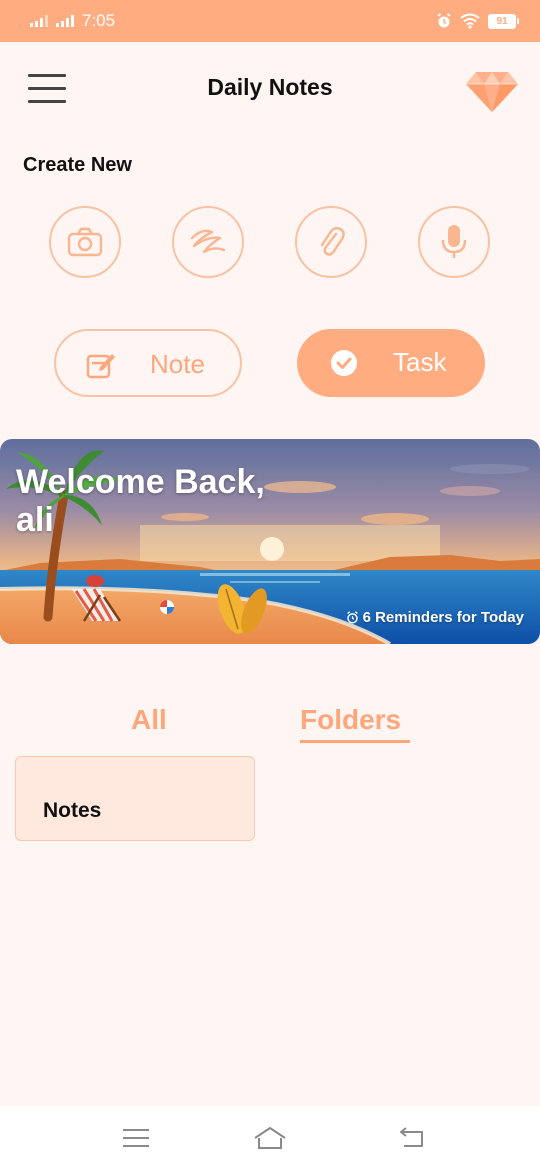 This screenshot has height=1170, width=540. Describe the element at coordinates (352, 617) in the screenshot. I see `alarm-clock-icon` at that location.